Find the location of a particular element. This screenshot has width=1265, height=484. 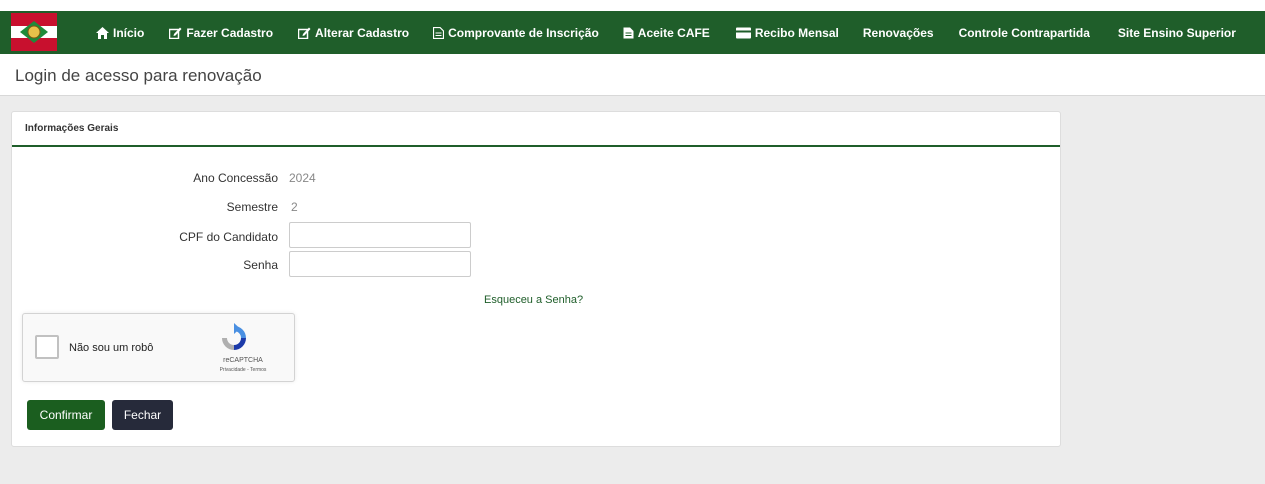

forgot-password-link: Esqueceu a Senha? is located at coordinates (533, 300).